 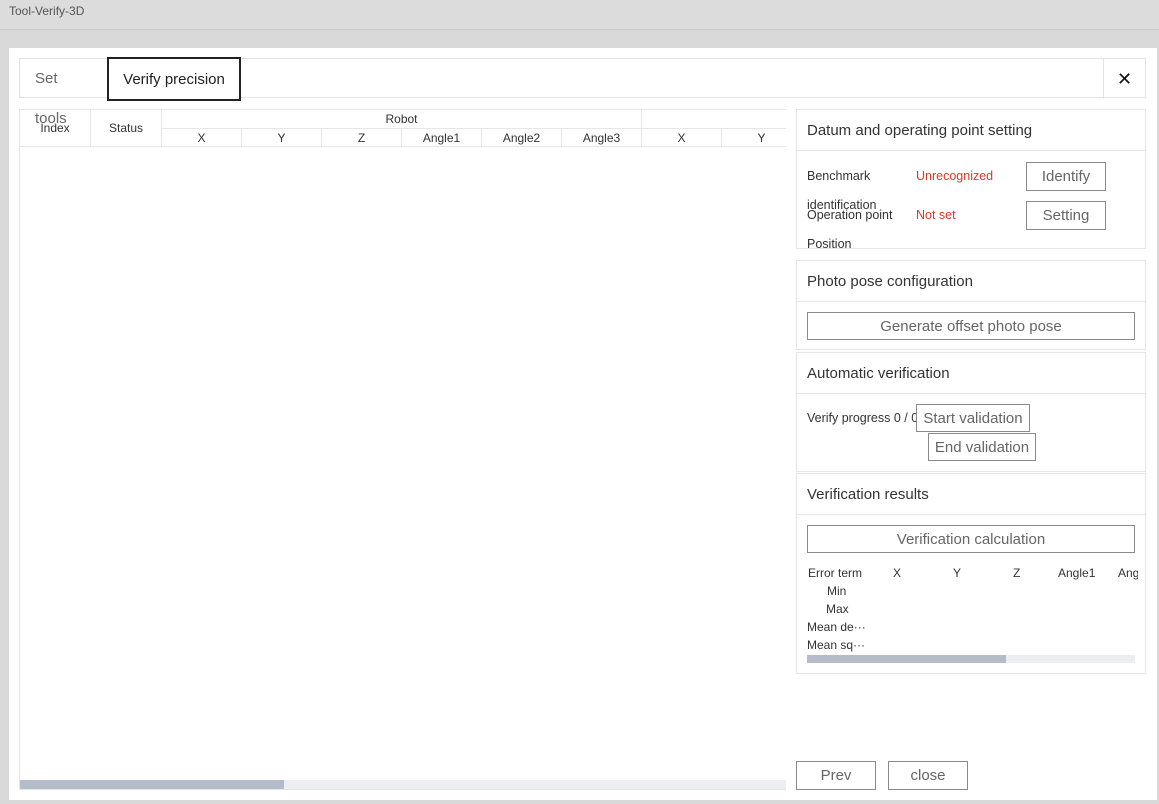 I want to click on verification-calculation-button: Verification calculation, so click(x=971, y=539).